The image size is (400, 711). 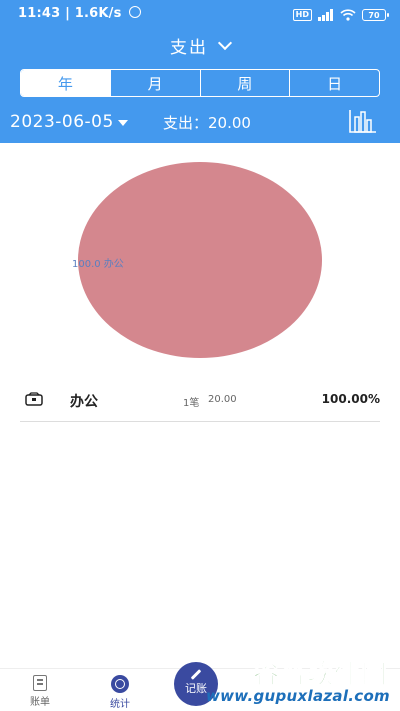 What do you see at coordinates (66, 83) in the screenshot?
I see `tab-year: 年` at bounding box center [66, 83].